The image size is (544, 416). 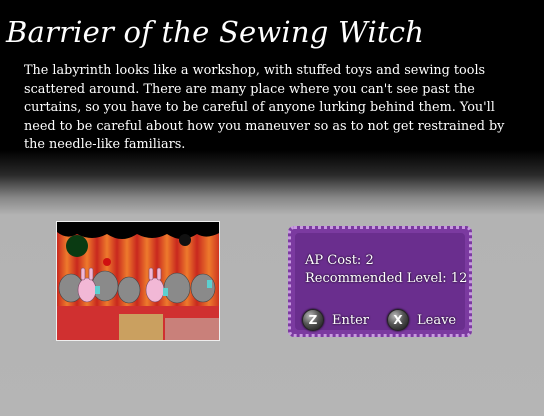 I want to click on z-key-icon: Z, so click(x=313, y=320).